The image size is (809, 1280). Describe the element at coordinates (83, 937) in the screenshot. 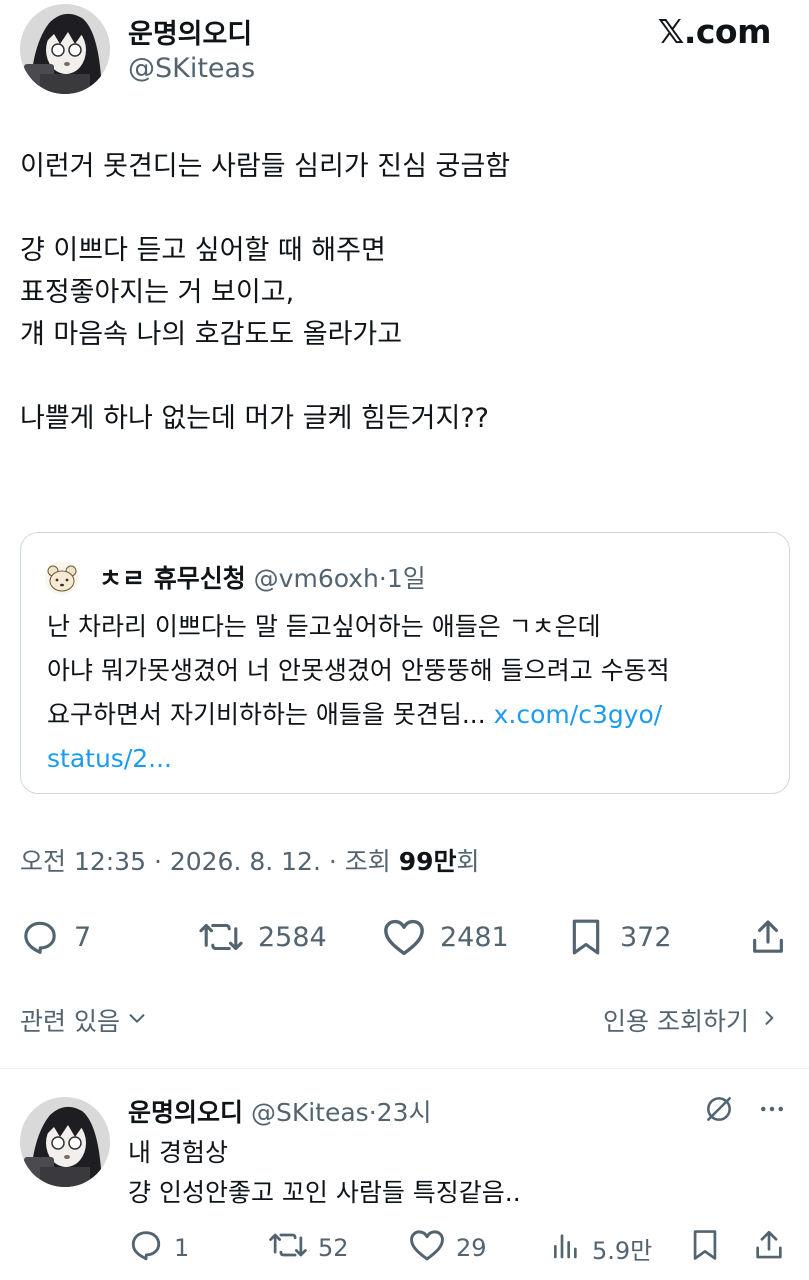

I see `reply-count: 7` at that location.